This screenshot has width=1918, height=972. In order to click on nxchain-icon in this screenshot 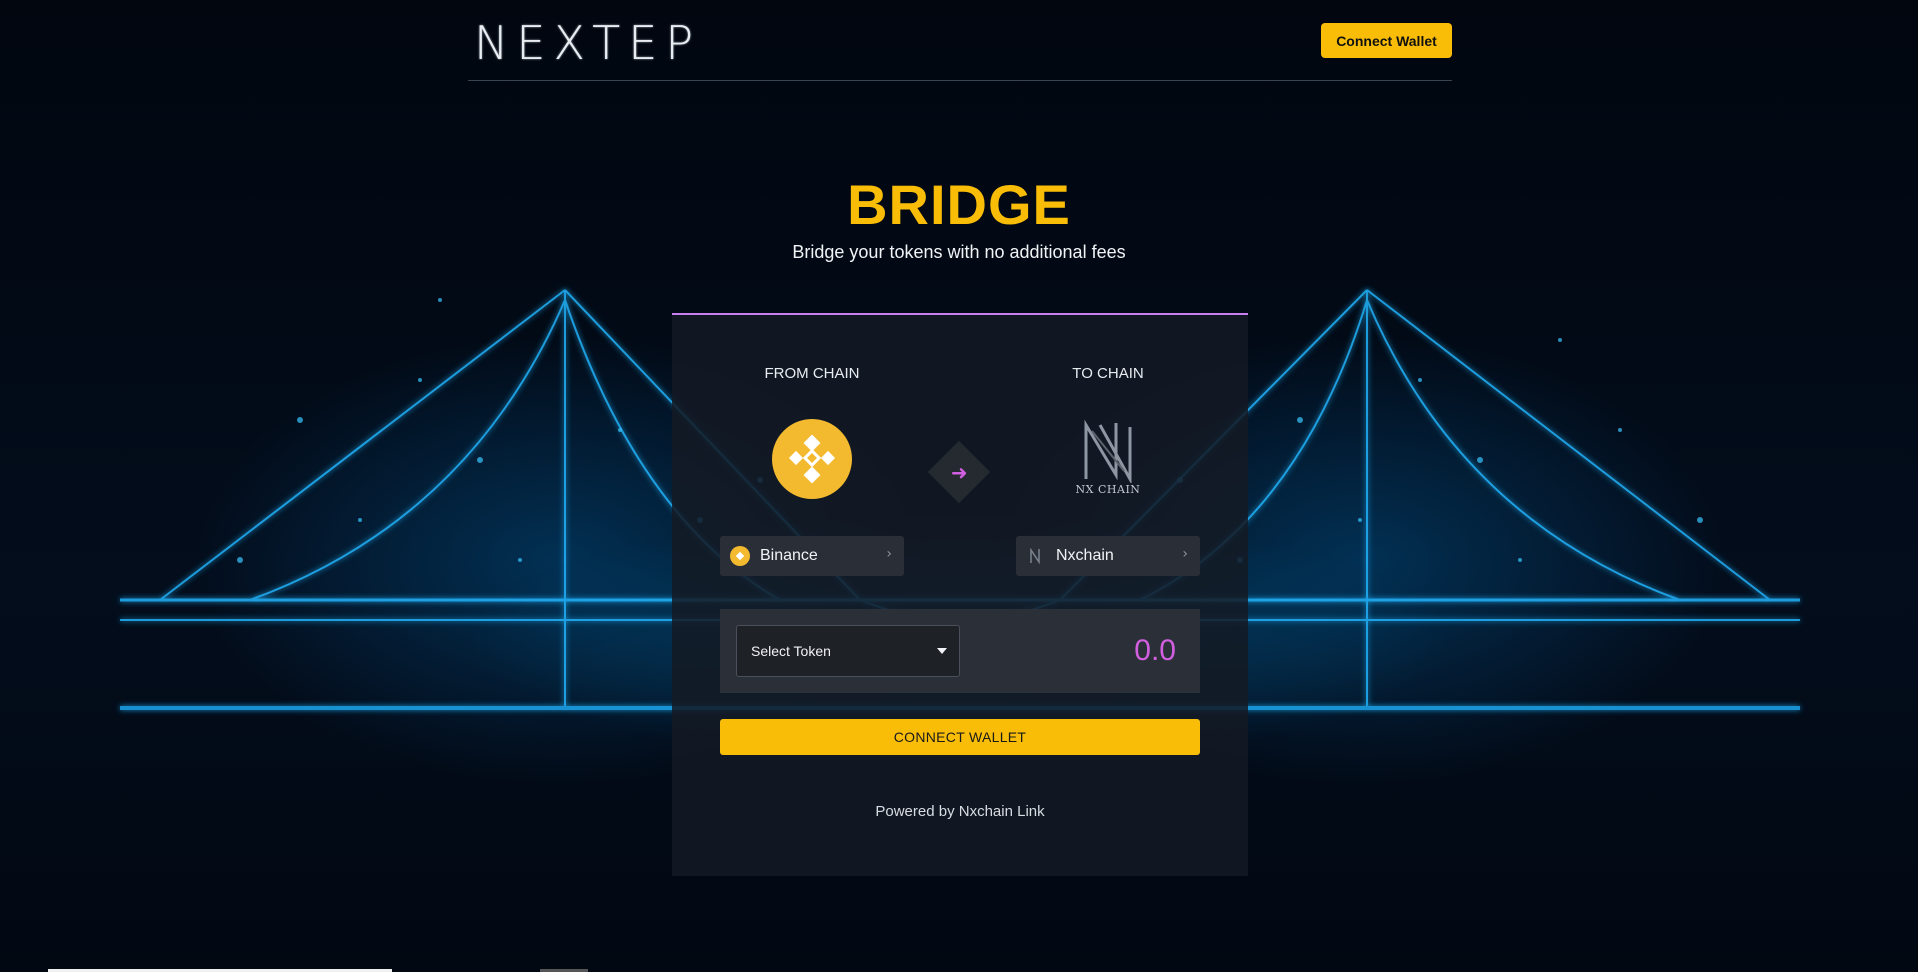, I will do `click(1036, 556)`.